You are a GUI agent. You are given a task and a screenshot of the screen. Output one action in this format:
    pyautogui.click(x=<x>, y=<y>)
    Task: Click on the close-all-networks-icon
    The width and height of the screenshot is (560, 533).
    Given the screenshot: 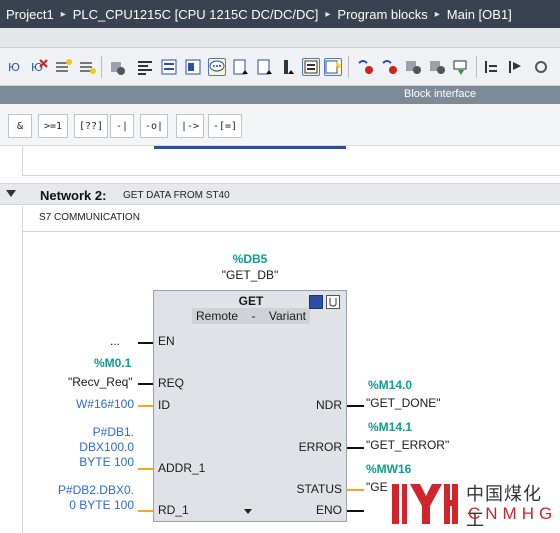 What is the action you would take?
    pyautogui.click(x=311, y=67)
    